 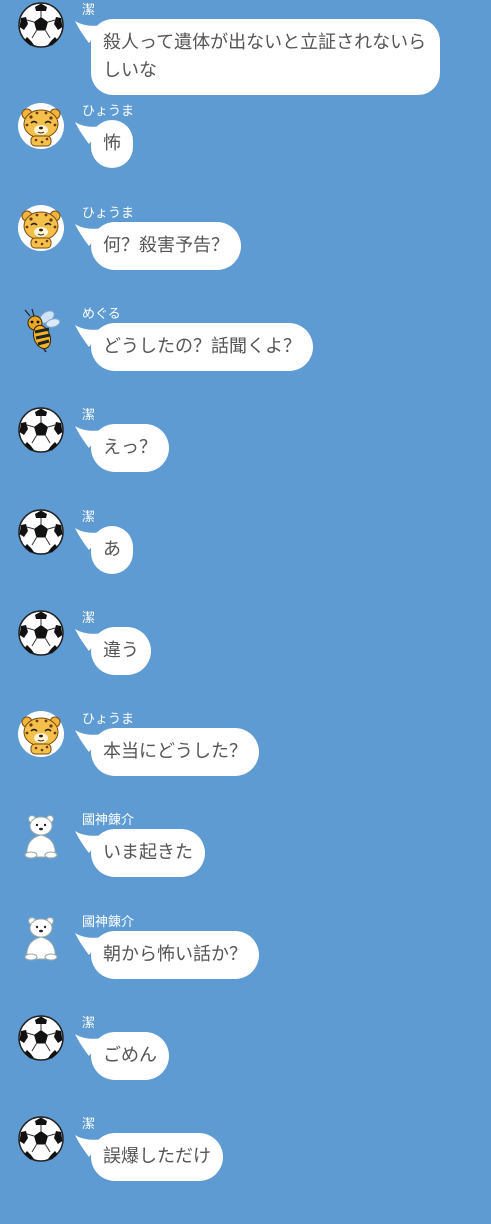 What do you see at coordinates (166, 245) in the screenshot?
I see `message-text: 何？殺害予告？` at bounding box center [166, 245].